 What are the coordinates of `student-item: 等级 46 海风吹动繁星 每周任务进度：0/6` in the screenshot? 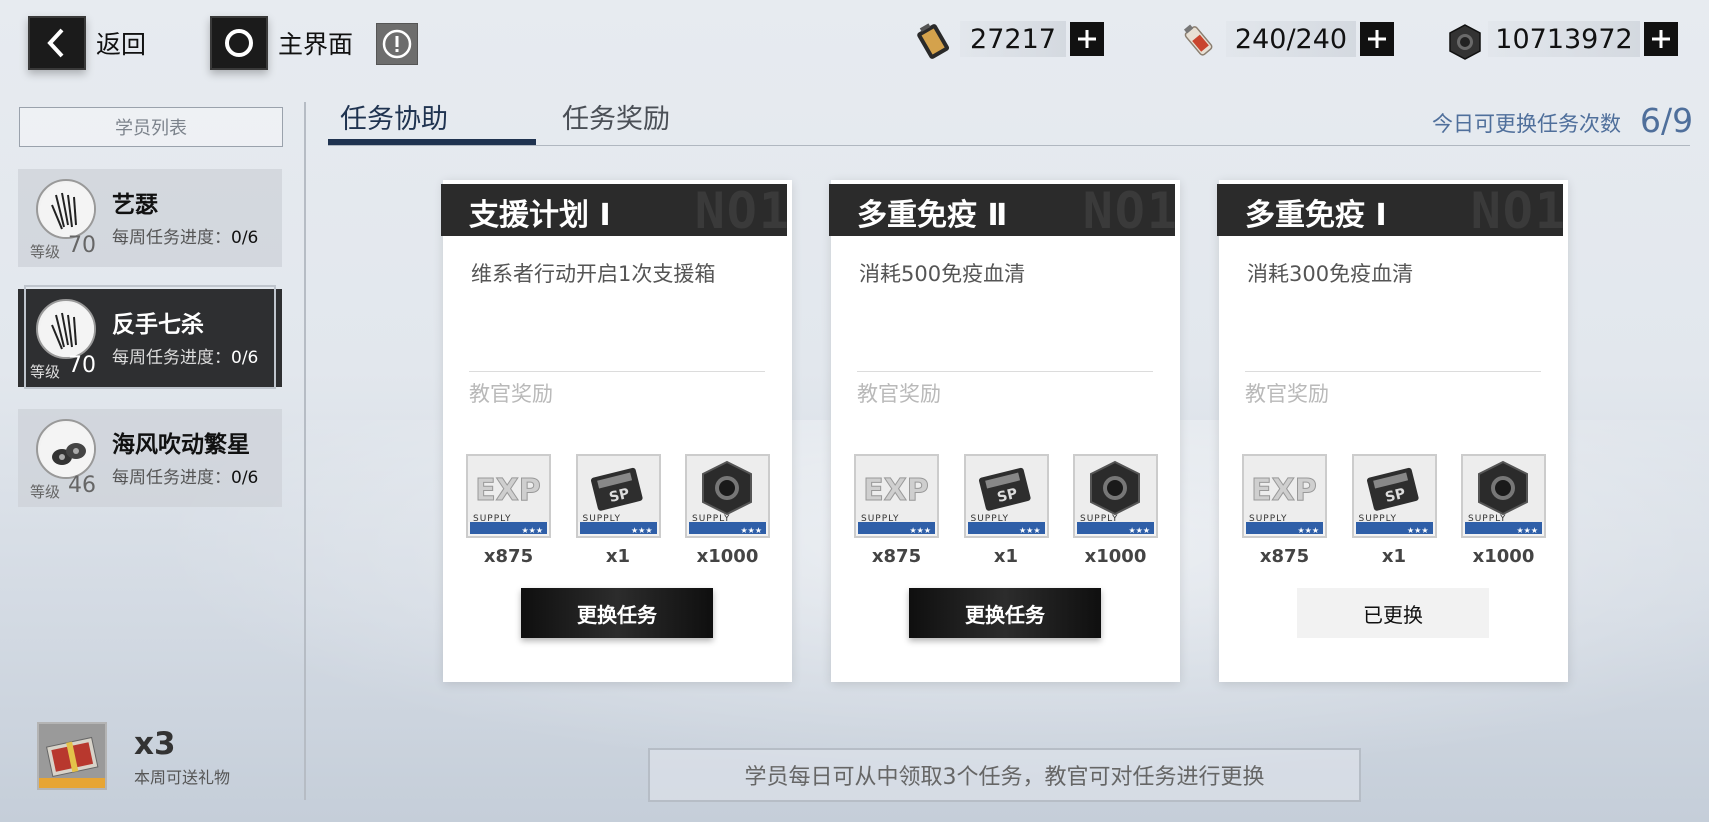 It's located at (150, 458).